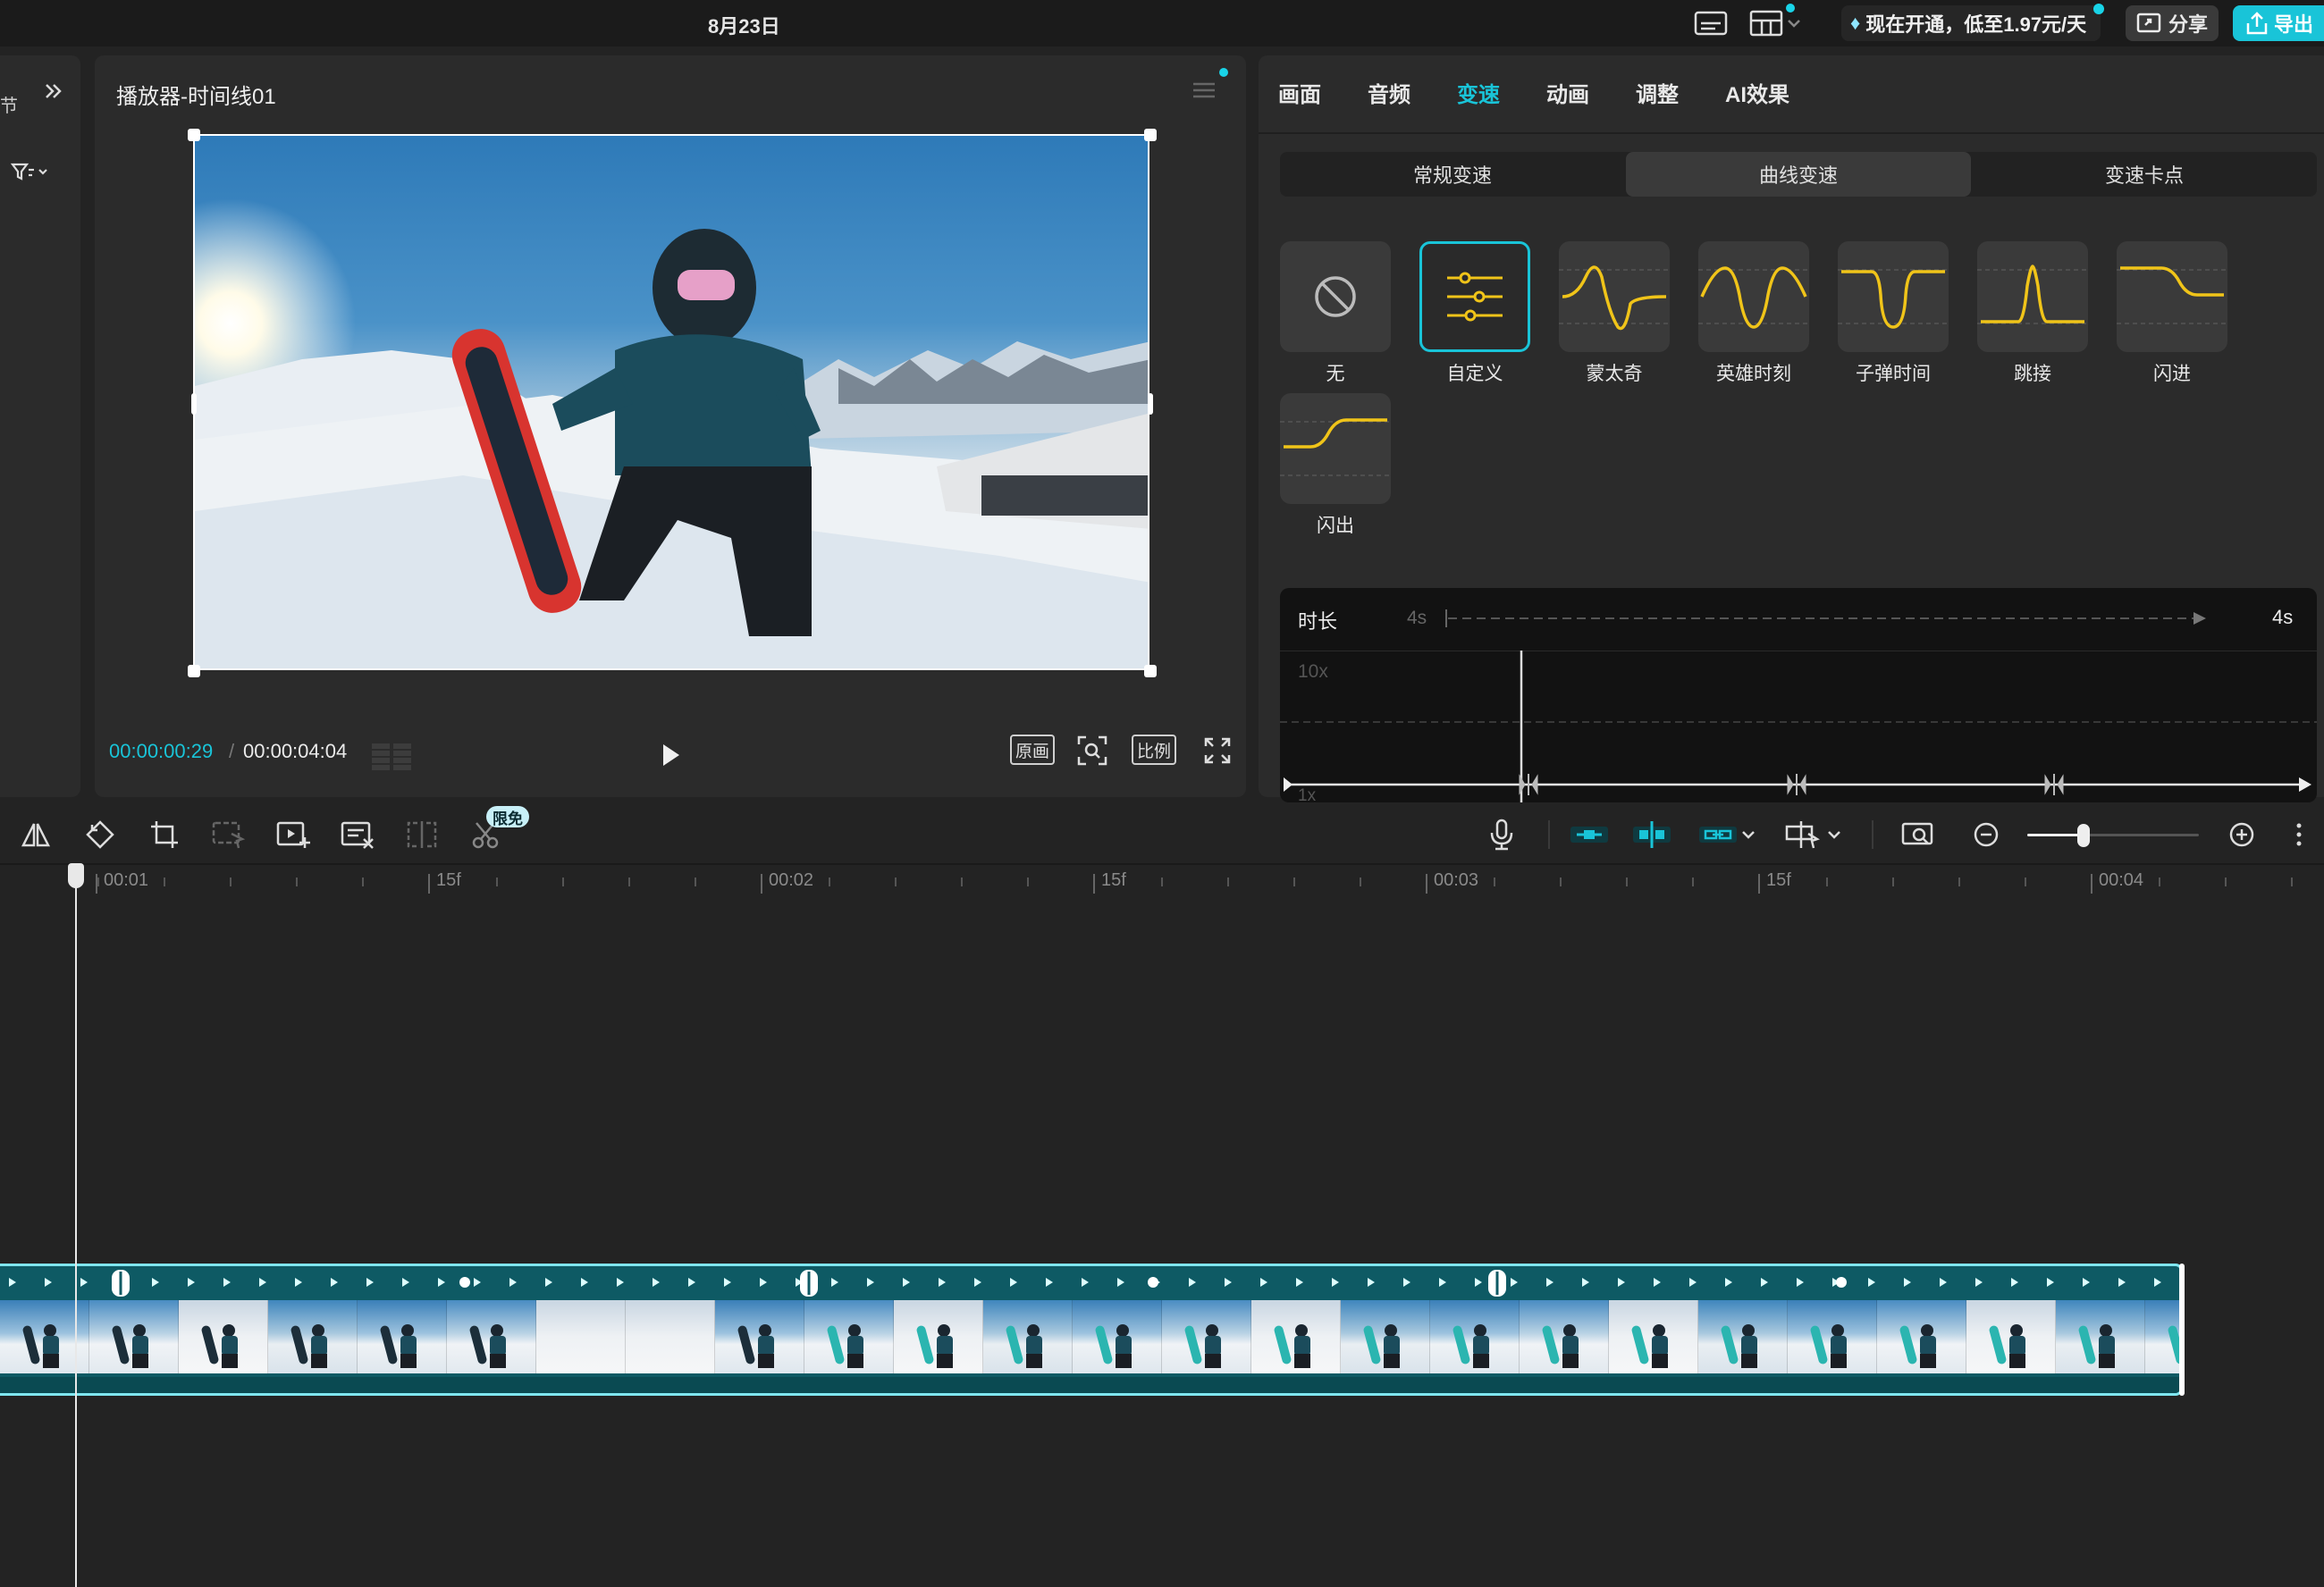 This screenshot has height=1587, width=2324. I want to click on preview-axis-dropdown-icon, so click(1834, 834).